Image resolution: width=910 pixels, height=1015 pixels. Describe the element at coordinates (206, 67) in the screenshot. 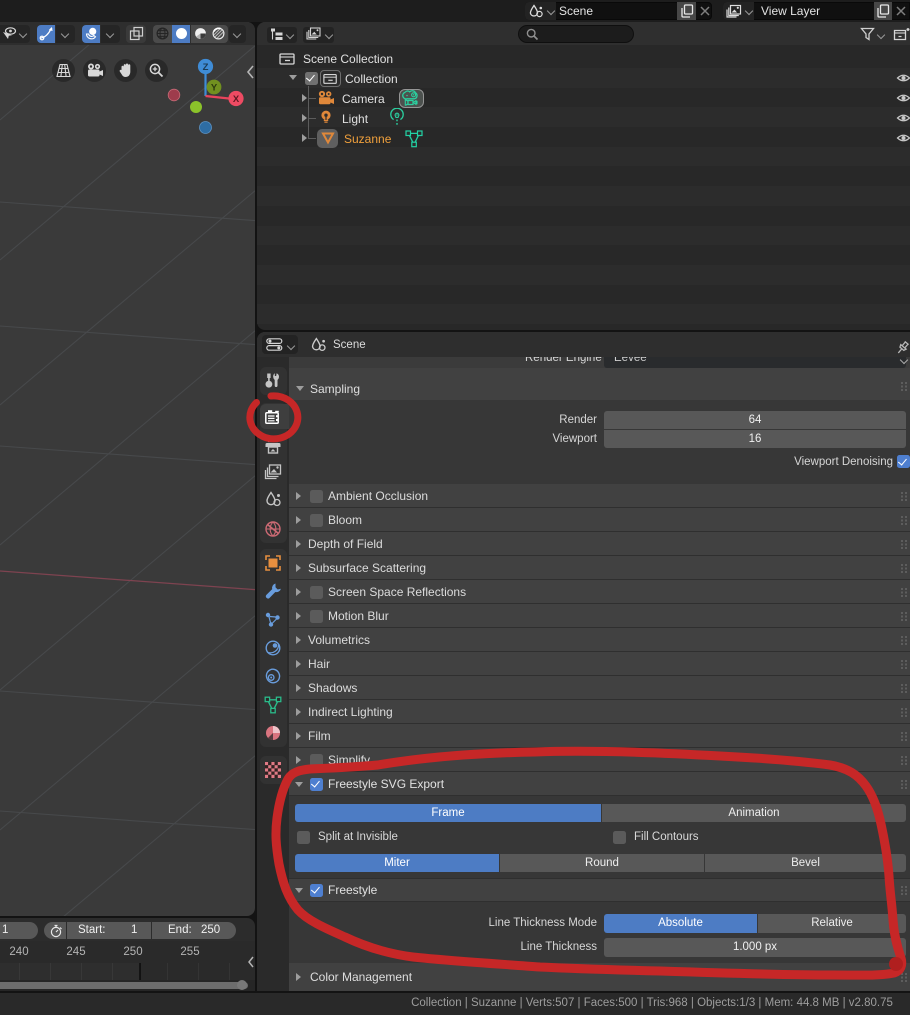

I see `svg-text: Z` at that location.